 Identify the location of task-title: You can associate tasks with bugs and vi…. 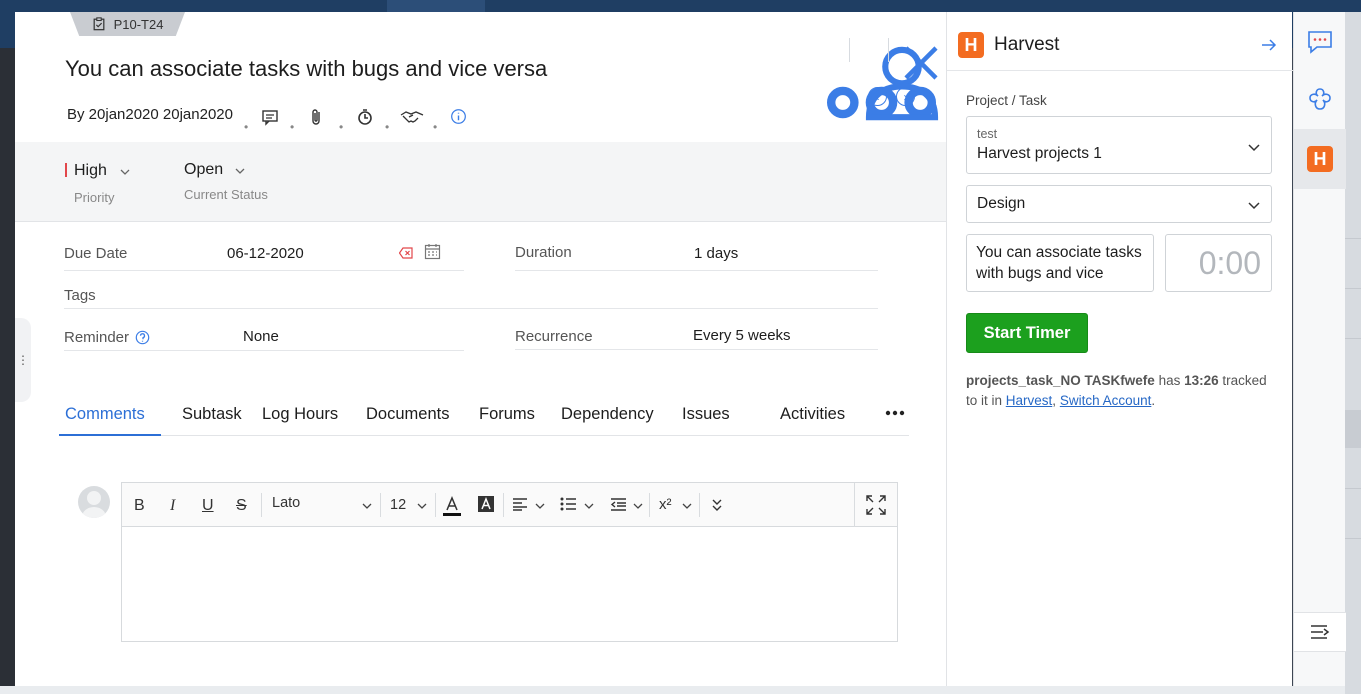
(306, 69).